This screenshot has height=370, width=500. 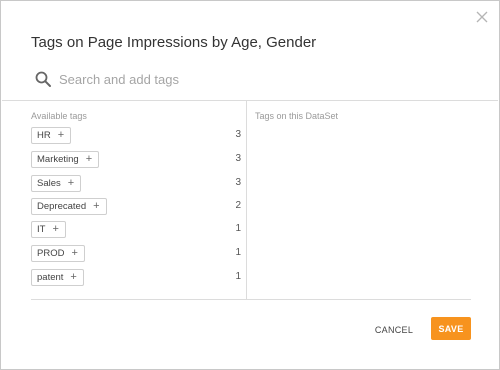 What do you see at coordinates (44, 135) in the screenshot?
I see `tag-label: HR` at bounding box center [44, 135].